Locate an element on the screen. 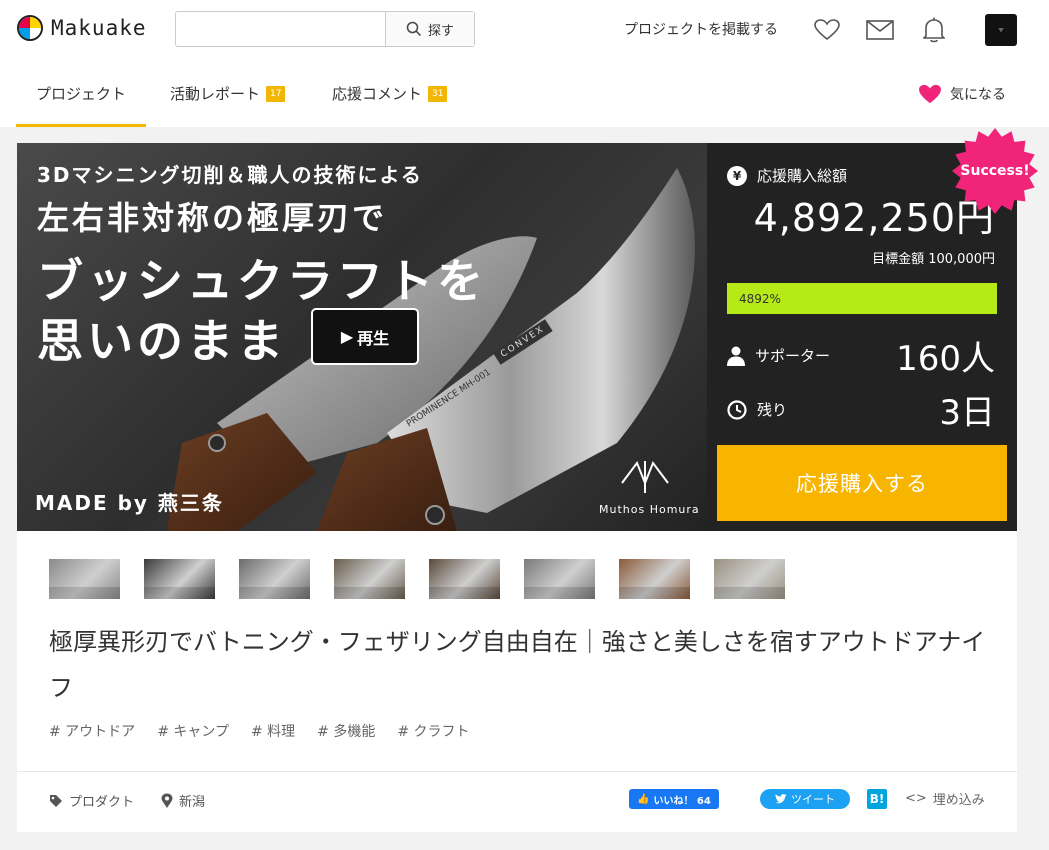 This screenshot has width=1049, height=850. heart-icon is located at coordinates (930, 94).